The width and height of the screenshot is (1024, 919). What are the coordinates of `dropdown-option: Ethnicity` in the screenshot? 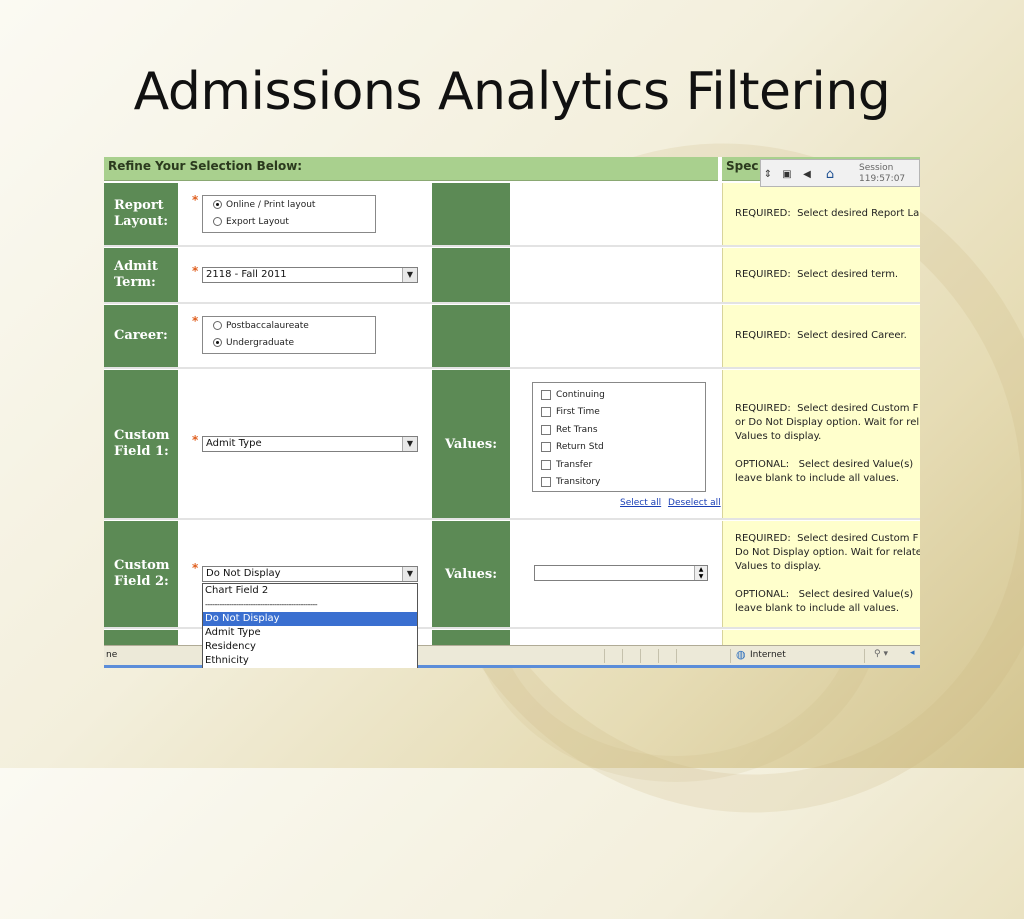 It's located at (310, 661).